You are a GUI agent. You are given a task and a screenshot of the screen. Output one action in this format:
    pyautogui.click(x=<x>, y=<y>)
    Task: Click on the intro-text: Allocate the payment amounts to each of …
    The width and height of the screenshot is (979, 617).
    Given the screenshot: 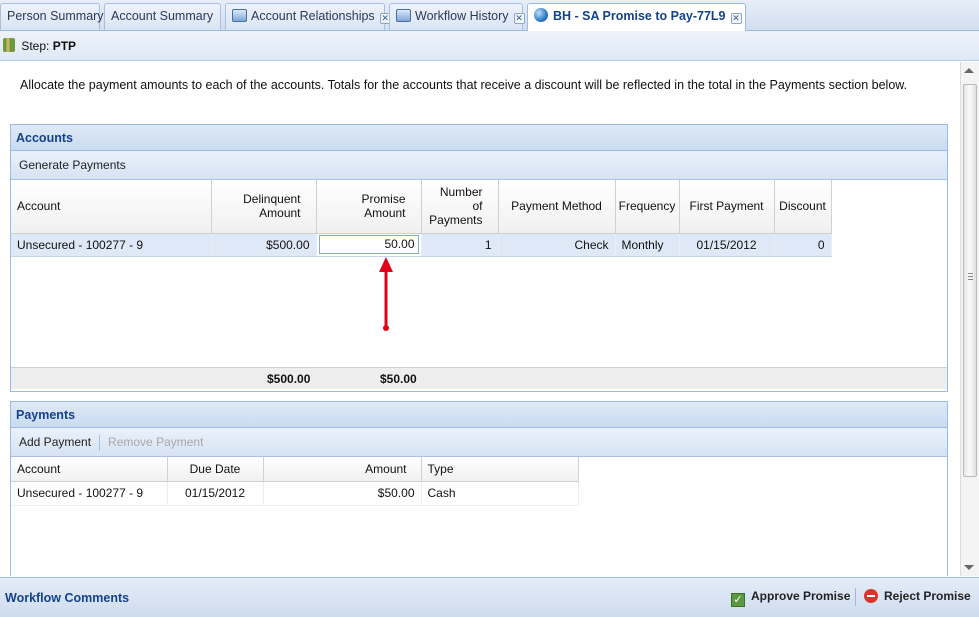 What is the action you would take?
    pyautogui.click(x=464, y=85)
    